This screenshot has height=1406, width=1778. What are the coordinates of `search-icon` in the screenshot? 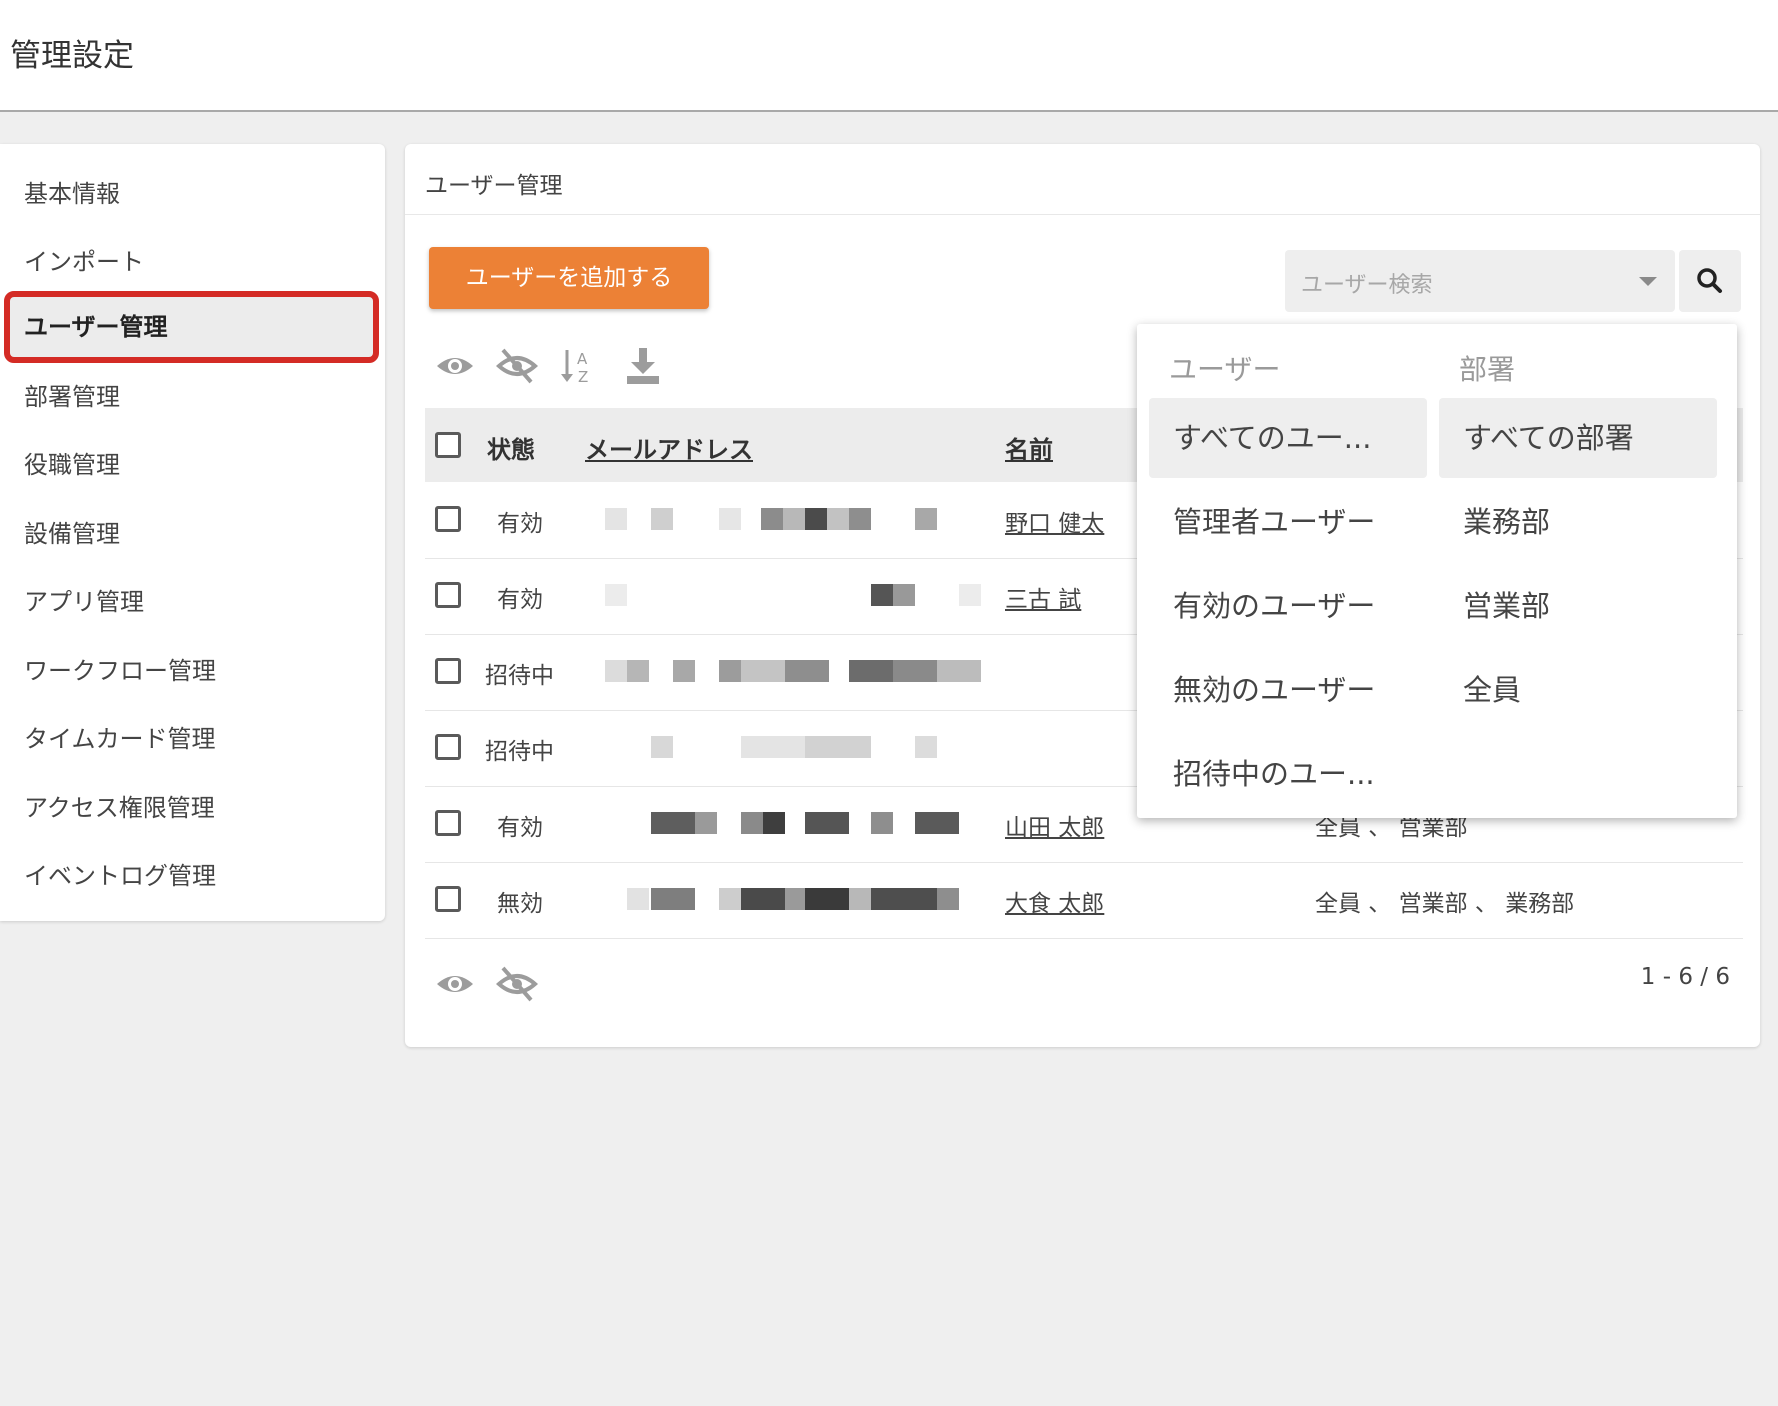 It's located at (1709, 280).